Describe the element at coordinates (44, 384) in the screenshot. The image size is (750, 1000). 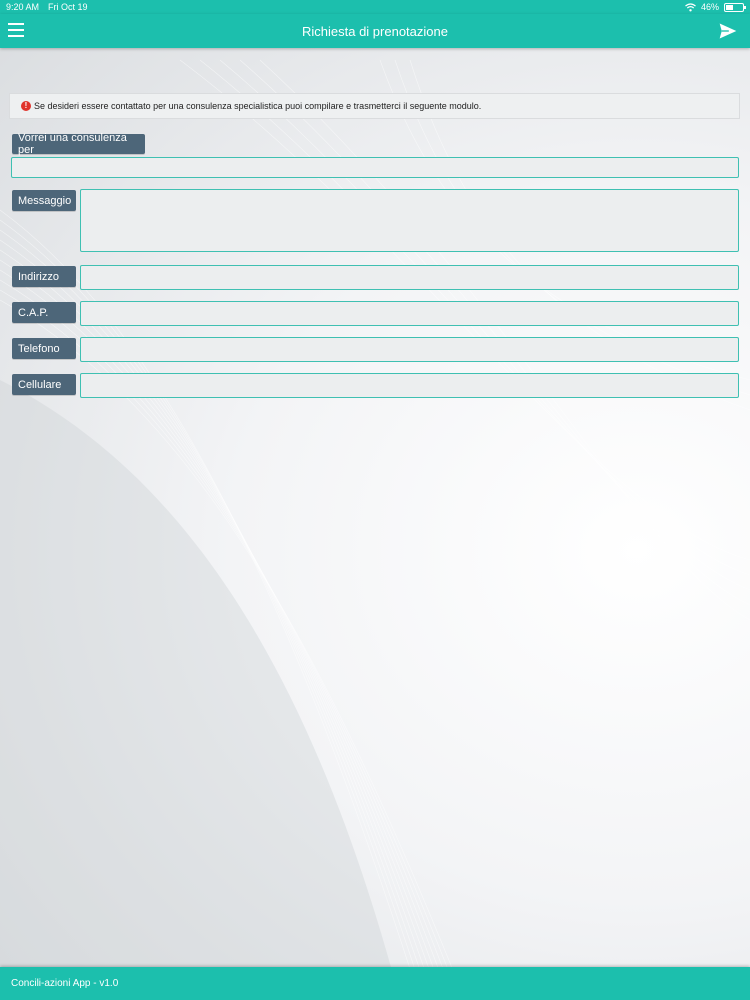
I see `cellulare-label: Cellulare` at that location.